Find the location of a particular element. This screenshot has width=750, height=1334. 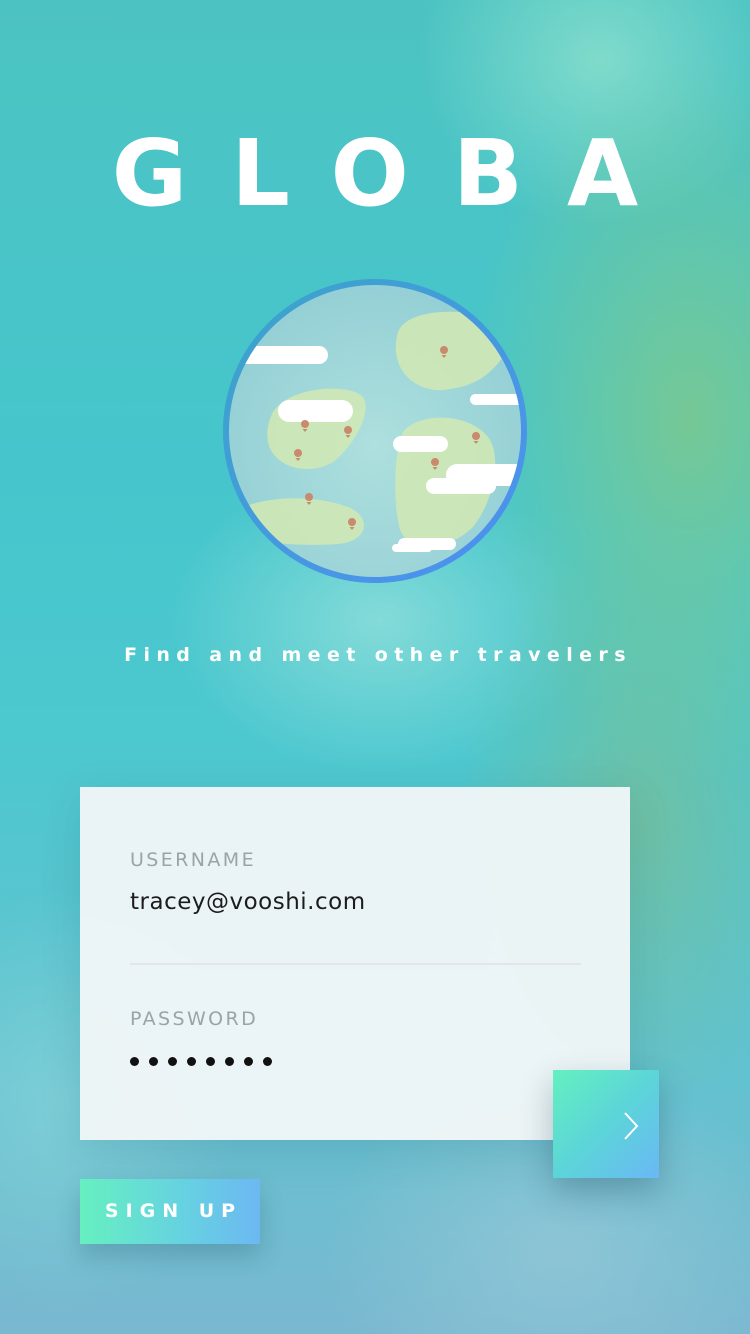

tagline: Find and meet other travelers is located at coordinates (378, 655).